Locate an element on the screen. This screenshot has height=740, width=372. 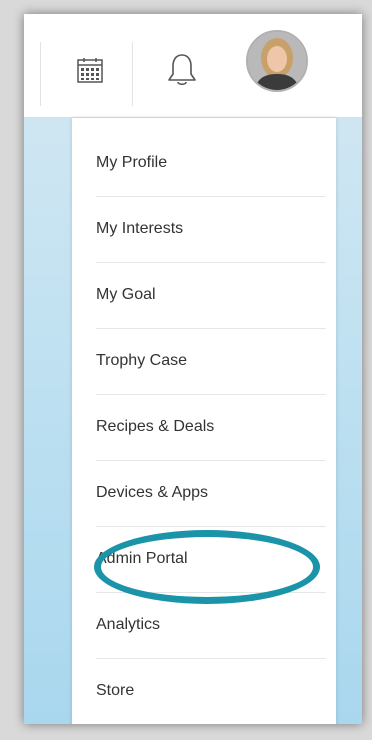
user-photo is located at coordinates (277, 61).